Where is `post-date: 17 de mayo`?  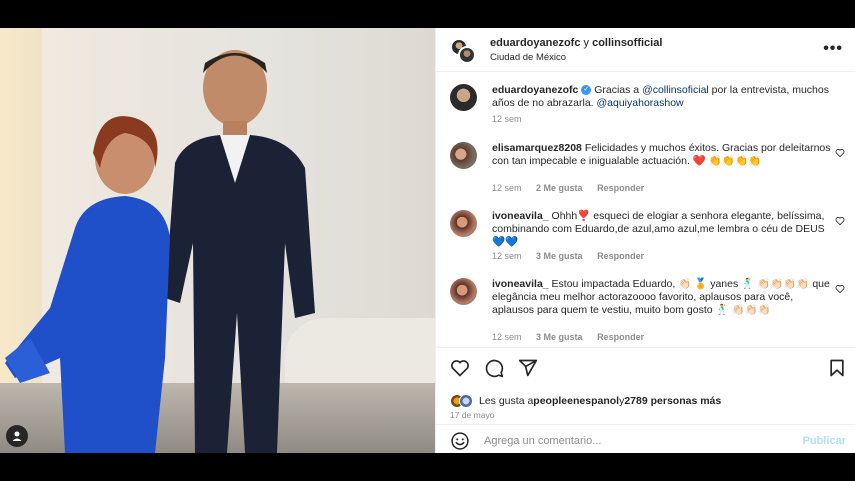 post-date: 17 de mayo is located at coordinates (472, 415).